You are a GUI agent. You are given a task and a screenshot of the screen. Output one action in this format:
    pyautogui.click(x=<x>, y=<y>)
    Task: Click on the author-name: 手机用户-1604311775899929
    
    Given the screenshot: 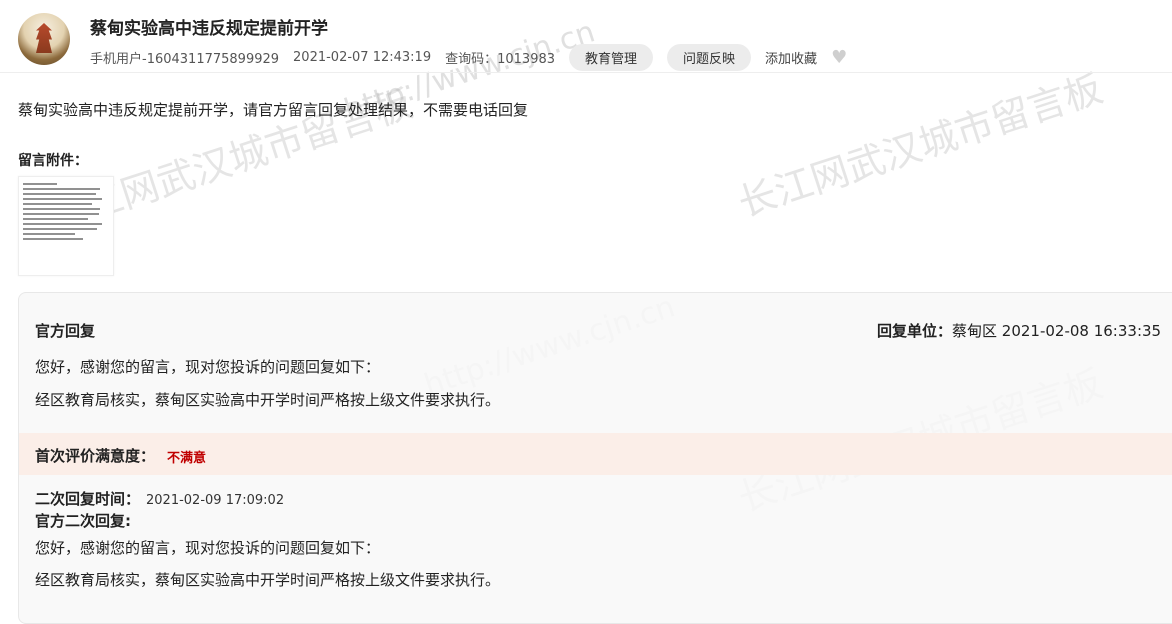 What is the action you would take?
    pyautogui.click(x=185, y=59)
    